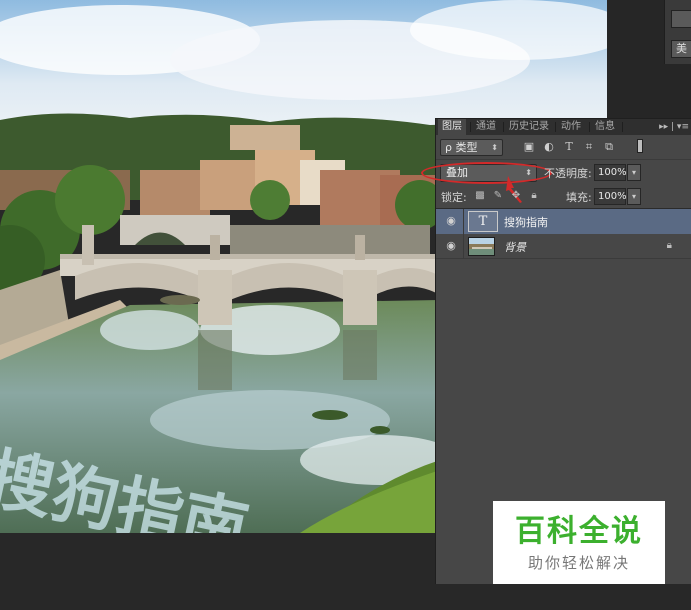 The width and height of the screenshot is (691, 610). Describe the element at coordinates (480, 196) in the screenshot. I see `lock-transparent-pixels-icon: ▩` at that location.